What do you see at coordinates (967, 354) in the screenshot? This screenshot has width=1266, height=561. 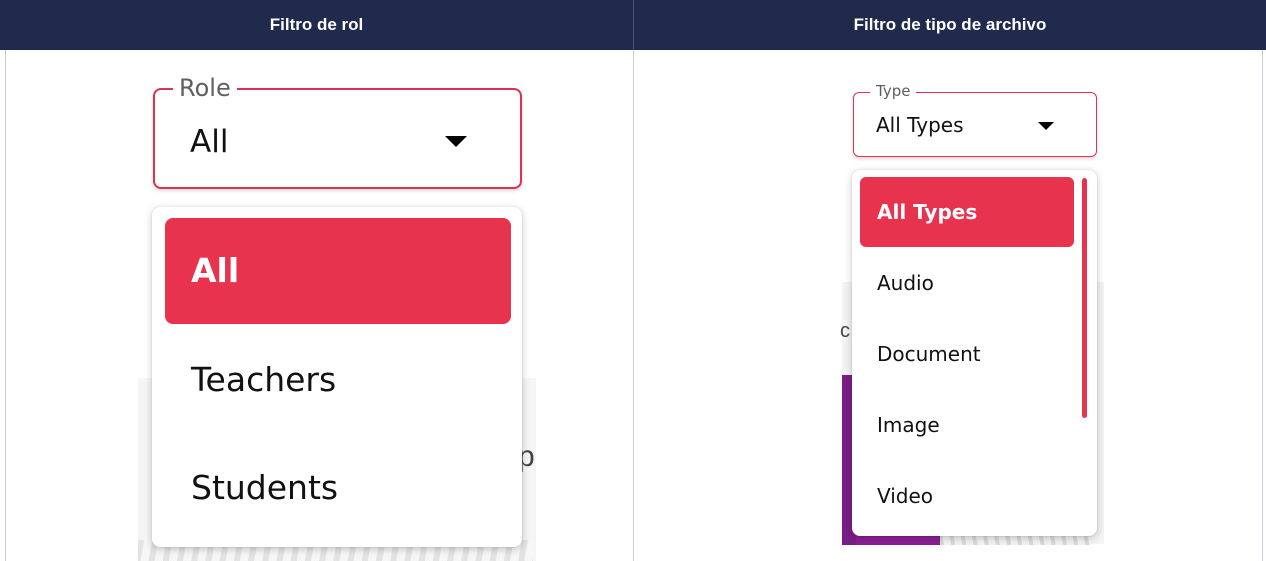 I see `type-option-document: Document` at bounding box center [967, 354].